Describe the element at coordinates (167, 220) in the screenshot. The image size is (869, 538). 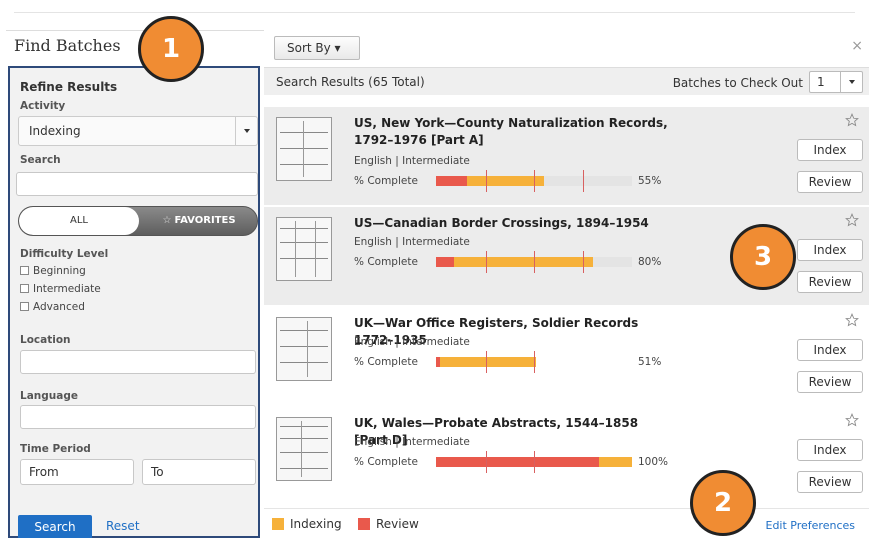
I see `star-icon: ☆` at that location.